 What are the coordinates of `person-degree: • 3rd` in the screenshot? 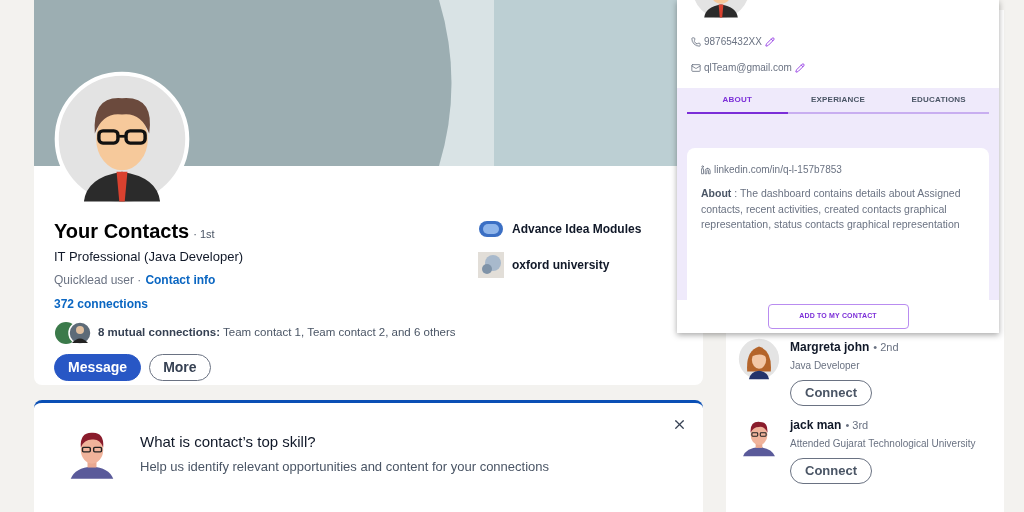 It's located at (857, 425).